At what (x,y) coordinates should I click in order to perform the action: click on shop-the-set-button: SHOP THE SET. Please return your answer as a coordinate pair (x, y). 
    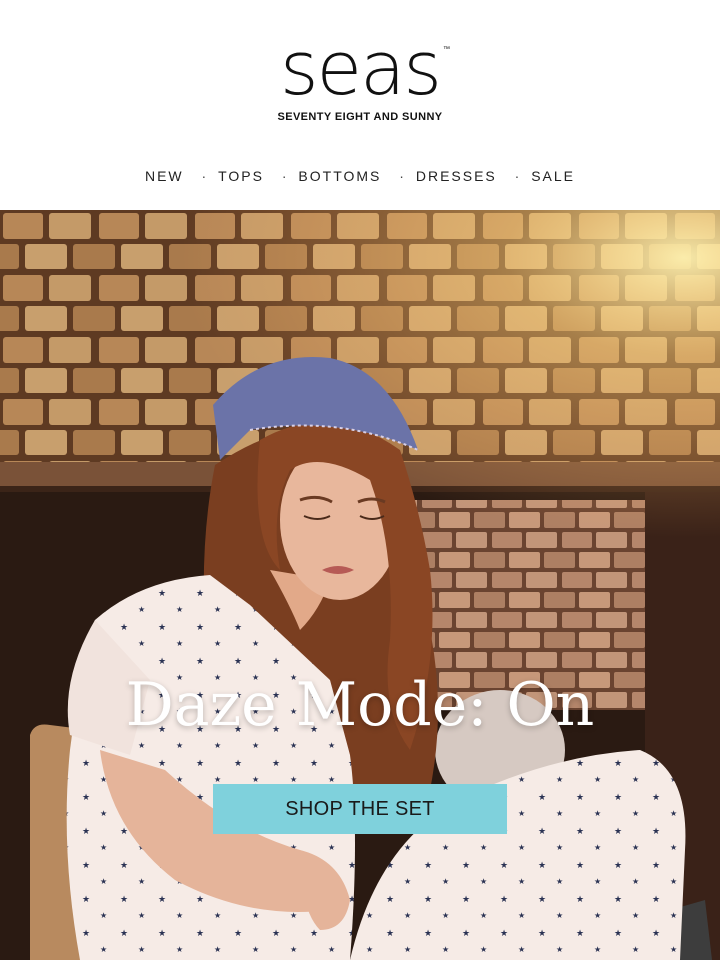
    Looking at the image, I should click on (360, 809).